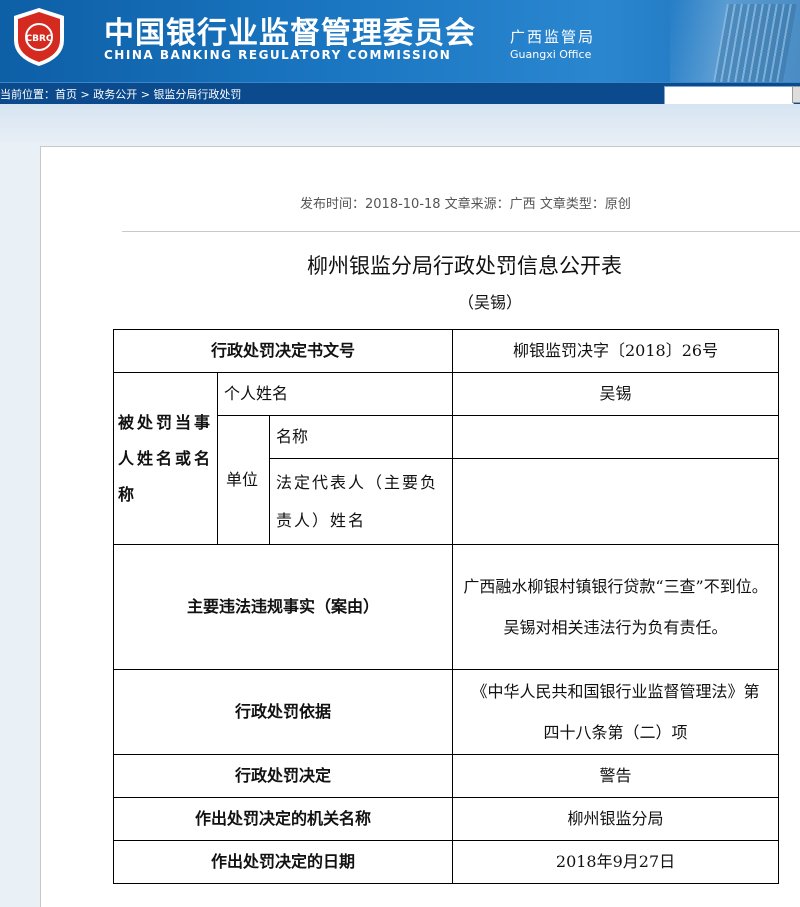 Image resolution: width=800 pixels, height=907 pixels. I want to click on search-input, so click(729, 95).